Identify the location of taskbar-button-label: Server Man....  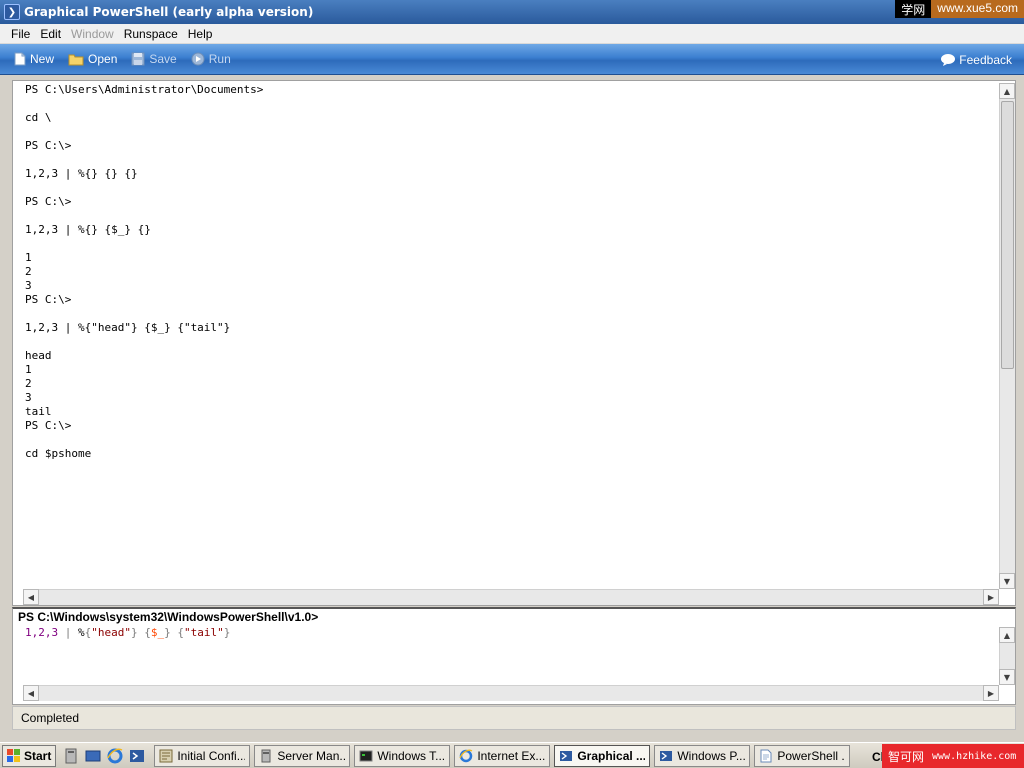
(311, 755).